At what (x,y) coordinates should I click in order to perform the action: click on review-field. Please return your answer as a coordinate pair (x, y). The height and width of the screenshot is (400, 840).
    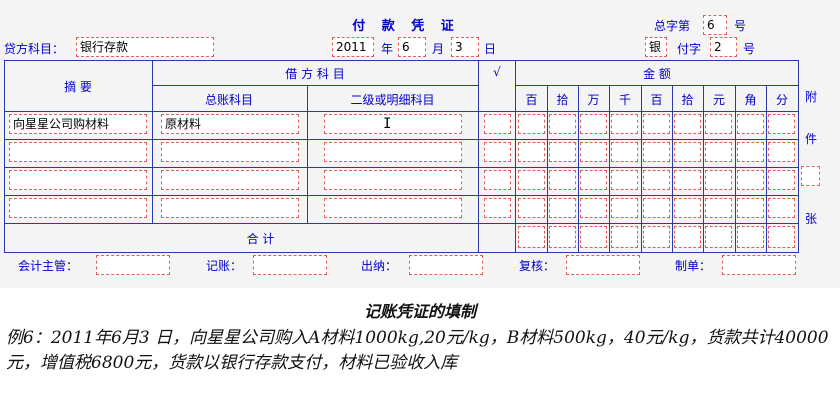
    Looking at the image, I should click on (603, 265).